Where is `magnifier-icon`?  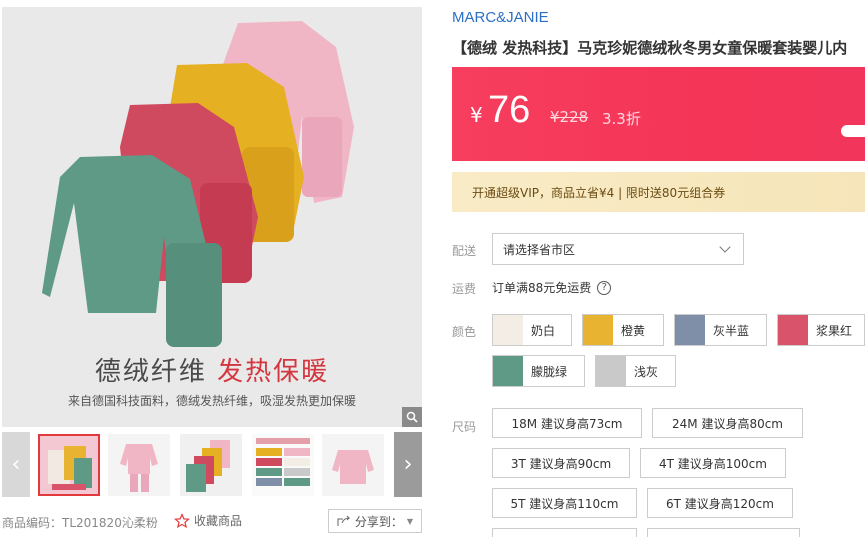 magnifier-icon is located at coordinates (412, 417).